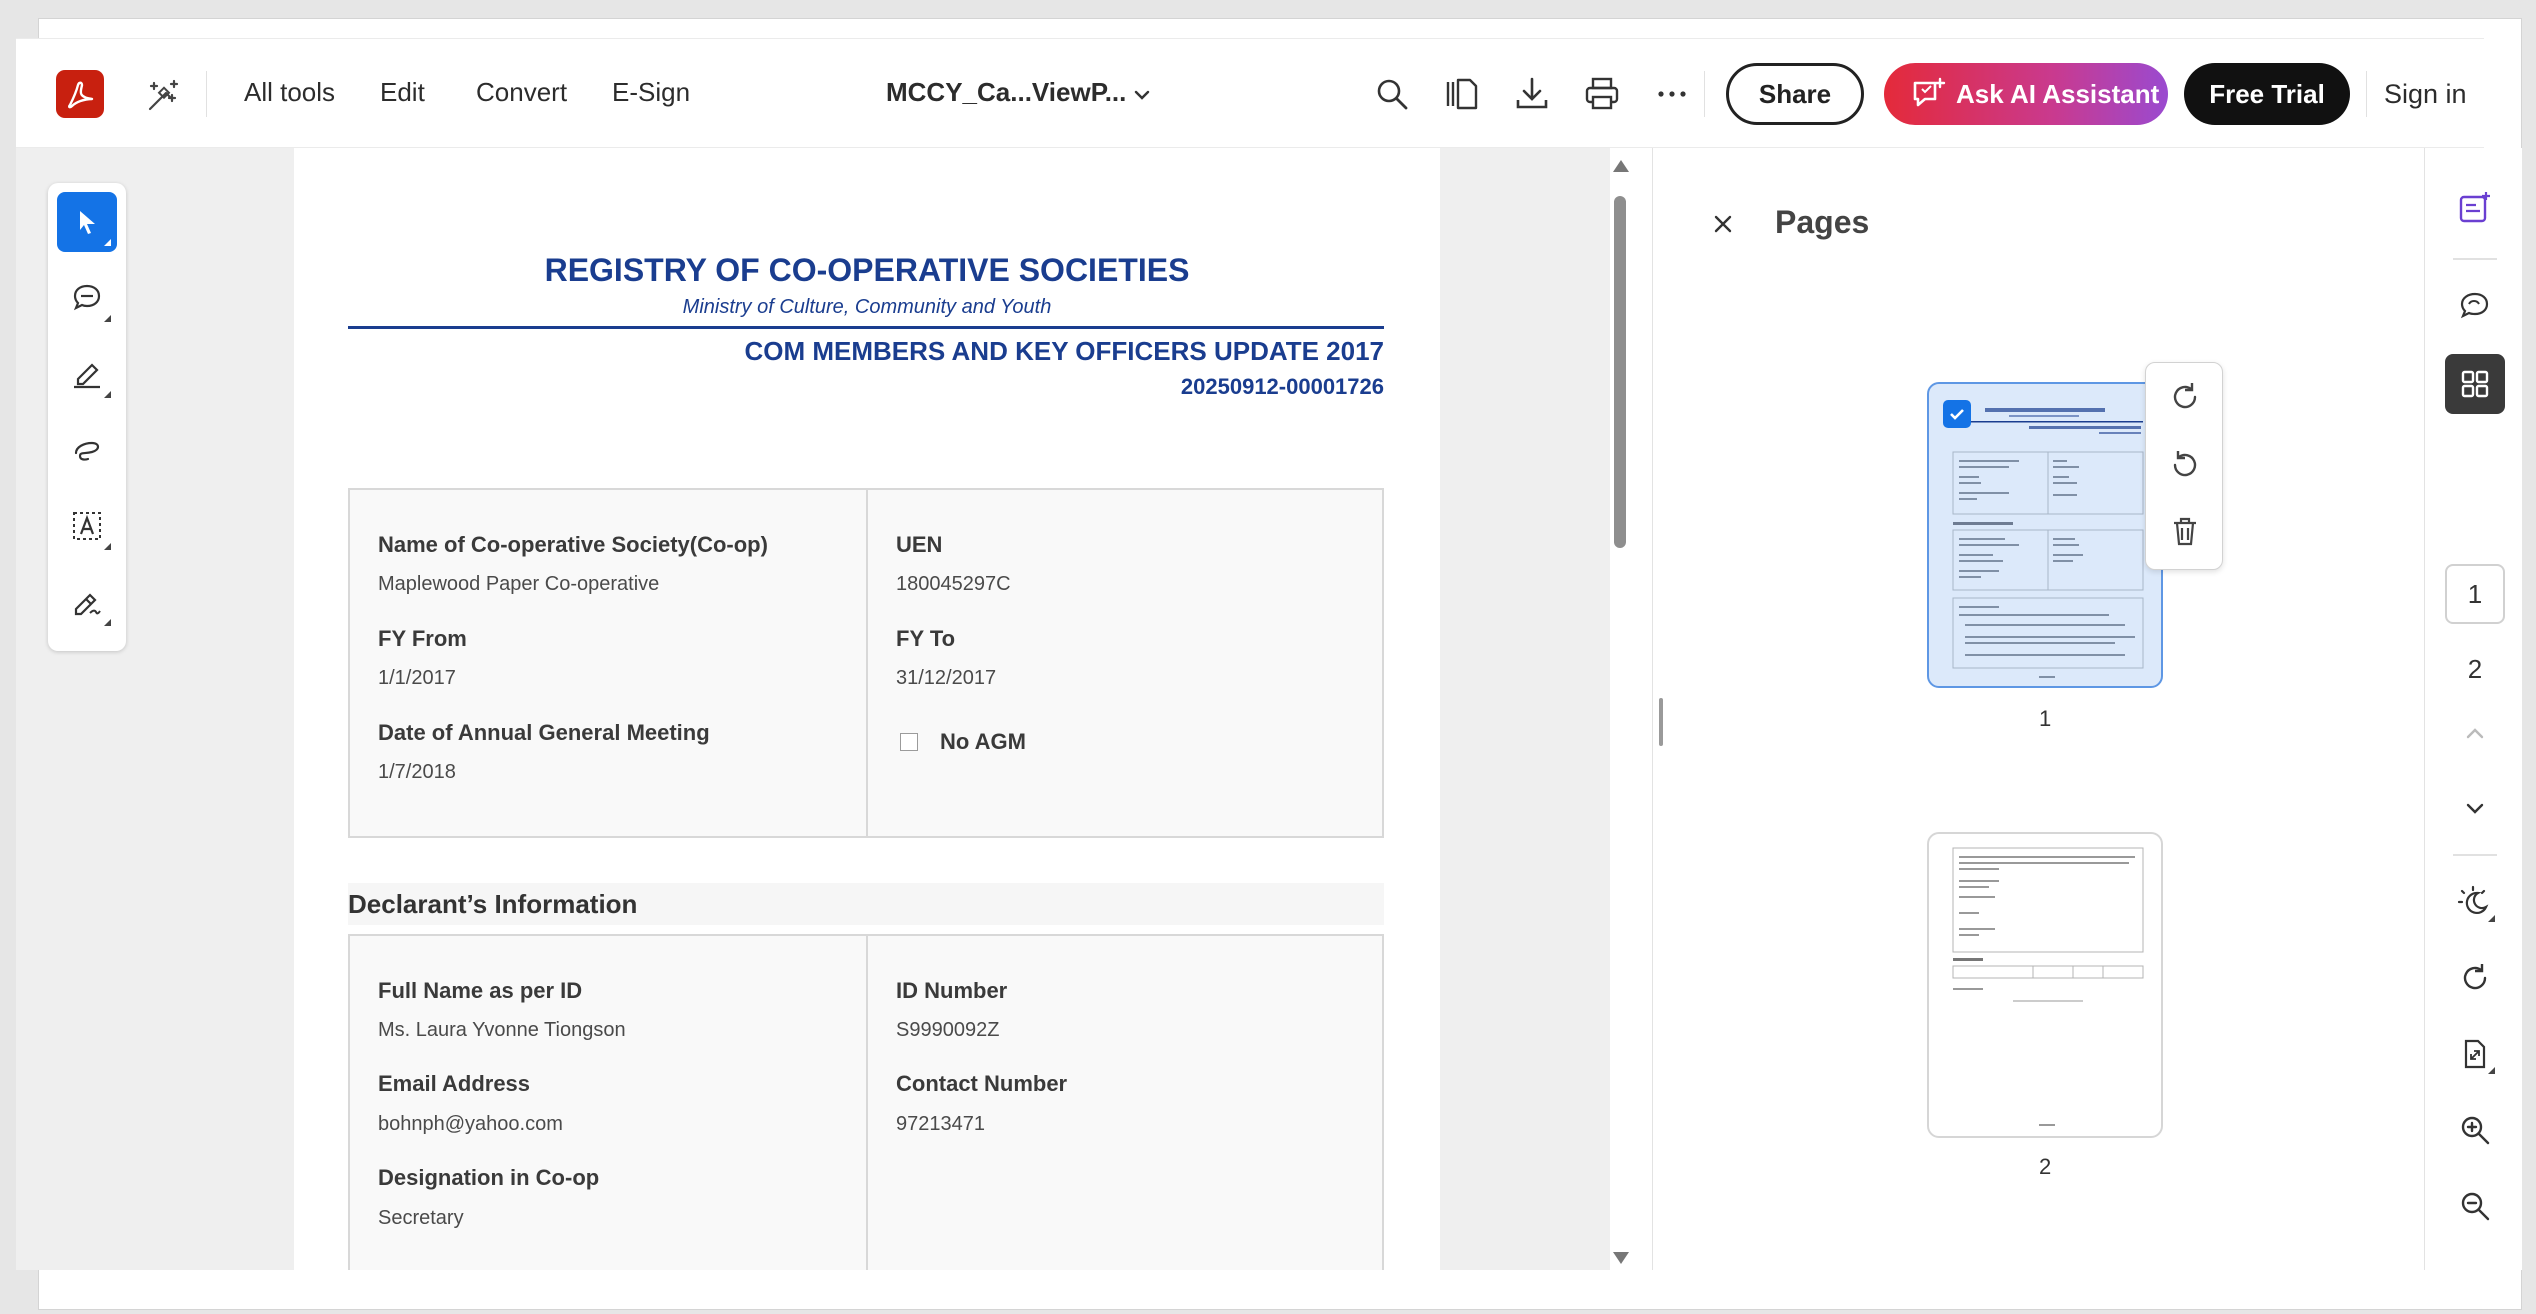 The image size is (2536, 1314). I want to click on rotate-counterclockwise-icon, so click(2185, 465).